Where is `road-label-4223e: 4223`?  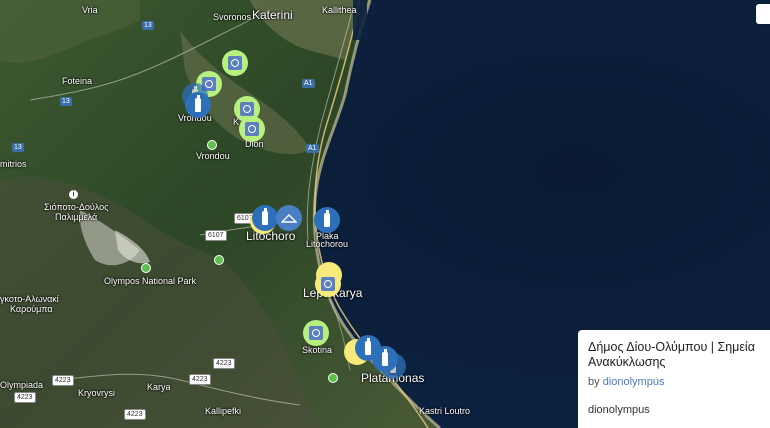 road-label-4223e: 4223 is located at coordinates (25, 397).